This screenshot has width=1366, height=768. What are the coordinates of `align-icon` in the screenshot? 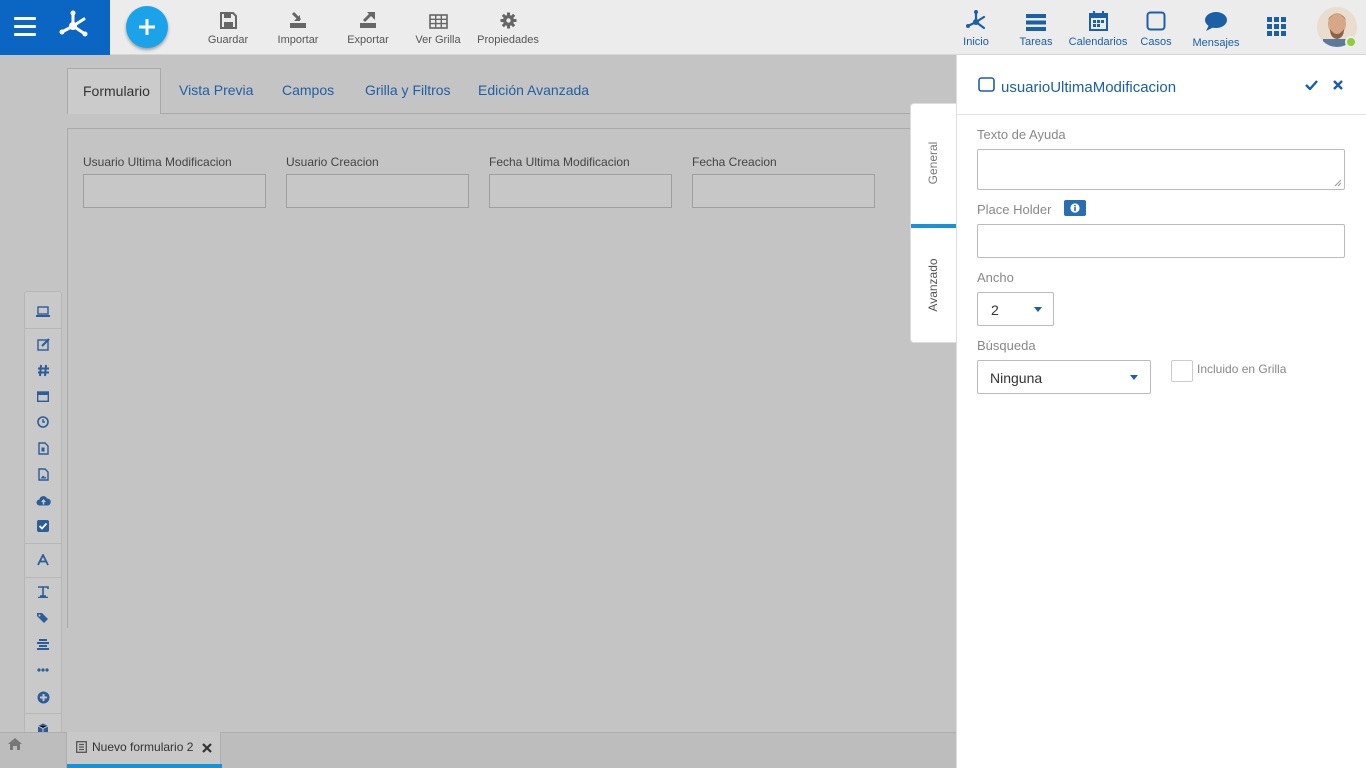 It's located at (43, 644).